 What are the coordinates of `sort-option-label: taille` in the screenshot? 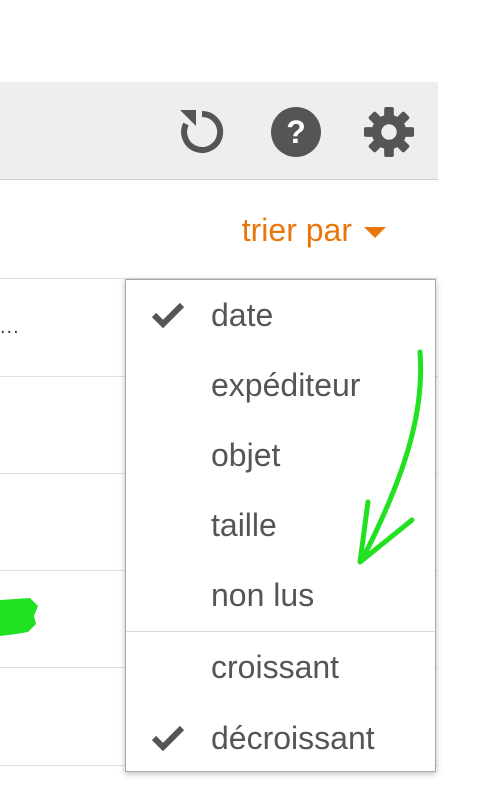 It's located at (244, 524).